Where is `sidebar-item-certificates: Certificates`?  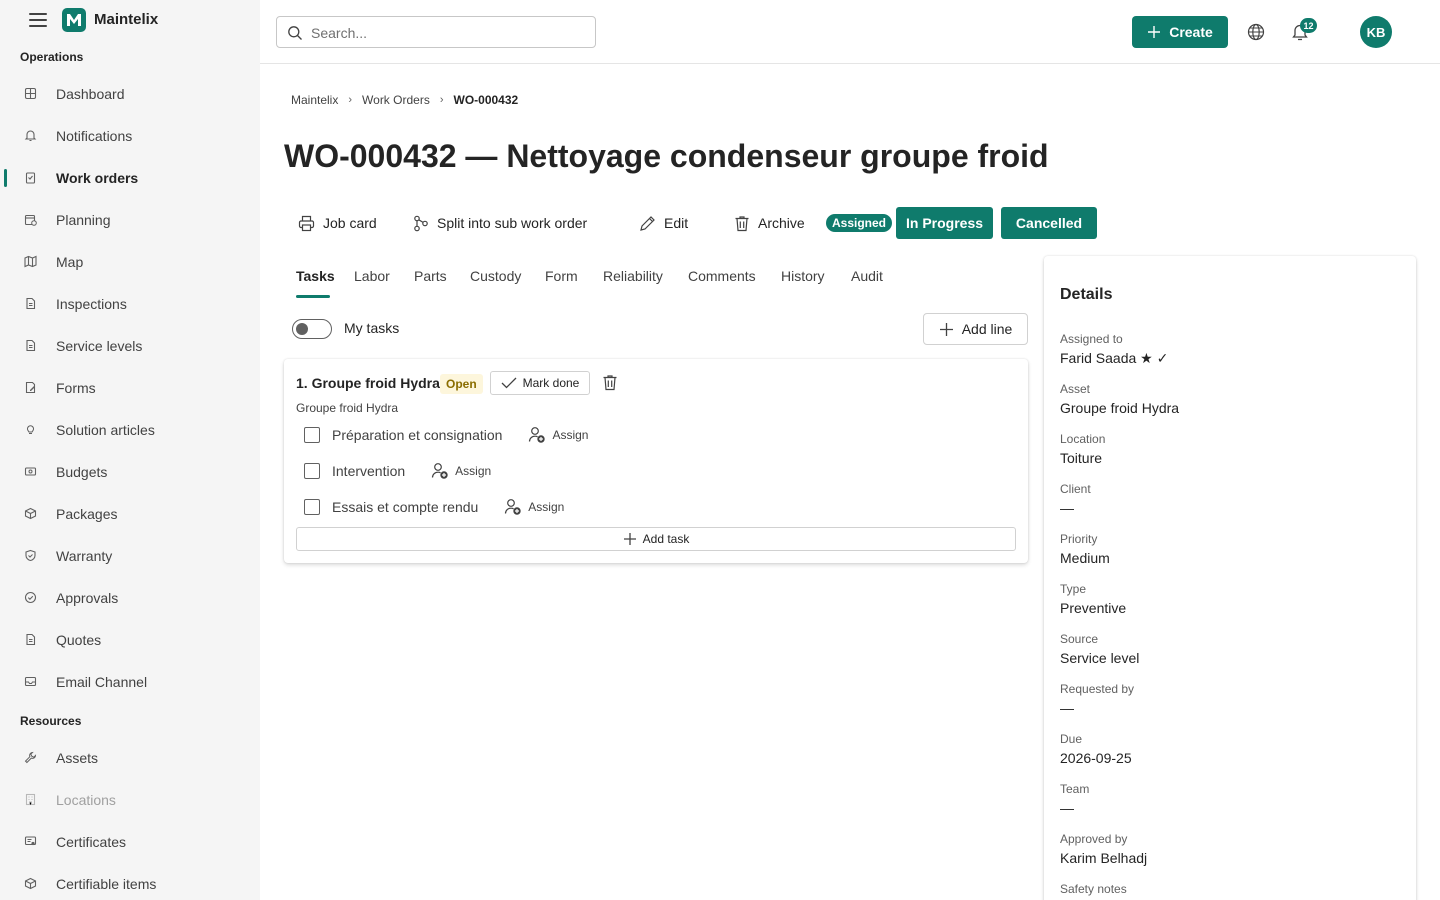 sidebar-item-certificates: Certificates is located at coordinates (130, 842).